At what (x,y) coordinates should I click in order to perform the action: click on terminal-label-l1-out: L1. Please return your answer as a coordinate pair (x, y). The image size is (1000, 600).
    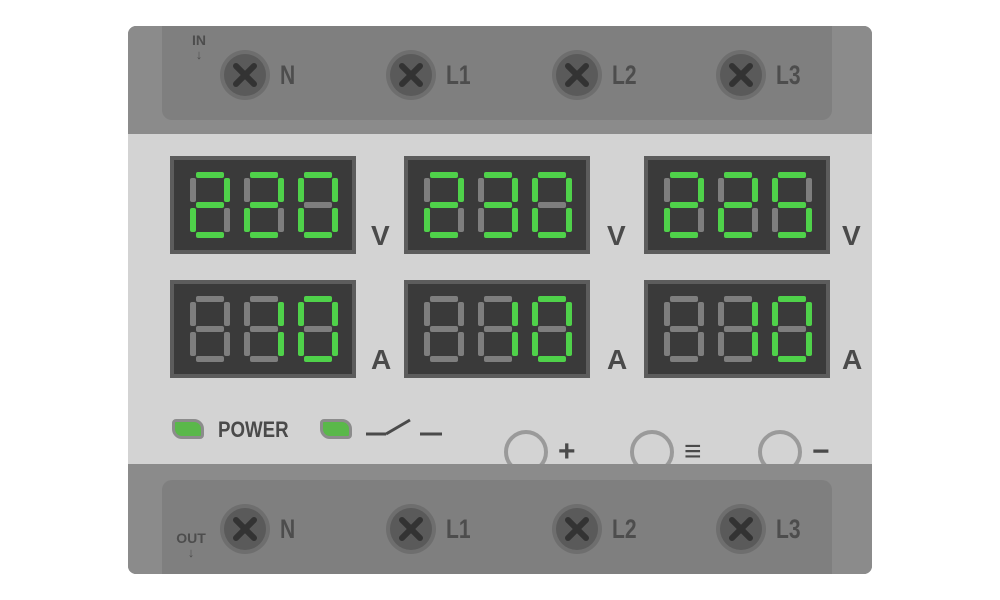
    Looking at the image, I should click on (458, 529).